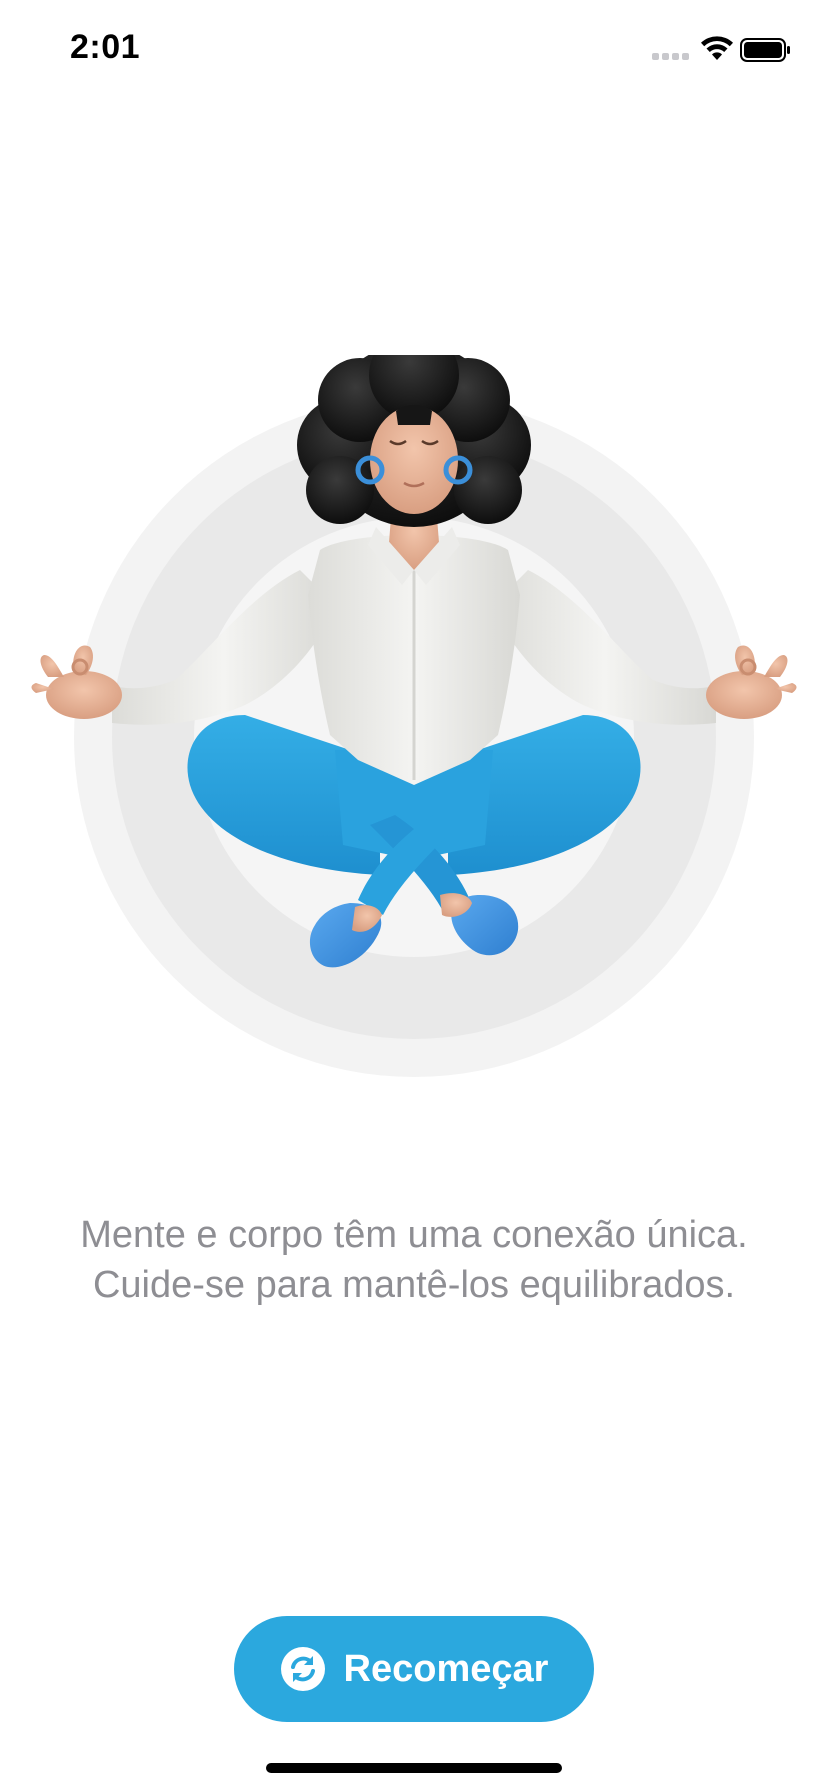 The image size is (828, 1792). What do you see at coordinates (302, 1669) in the screenshot?
I see `refresh-icon` at bounding box center [302, 1669].